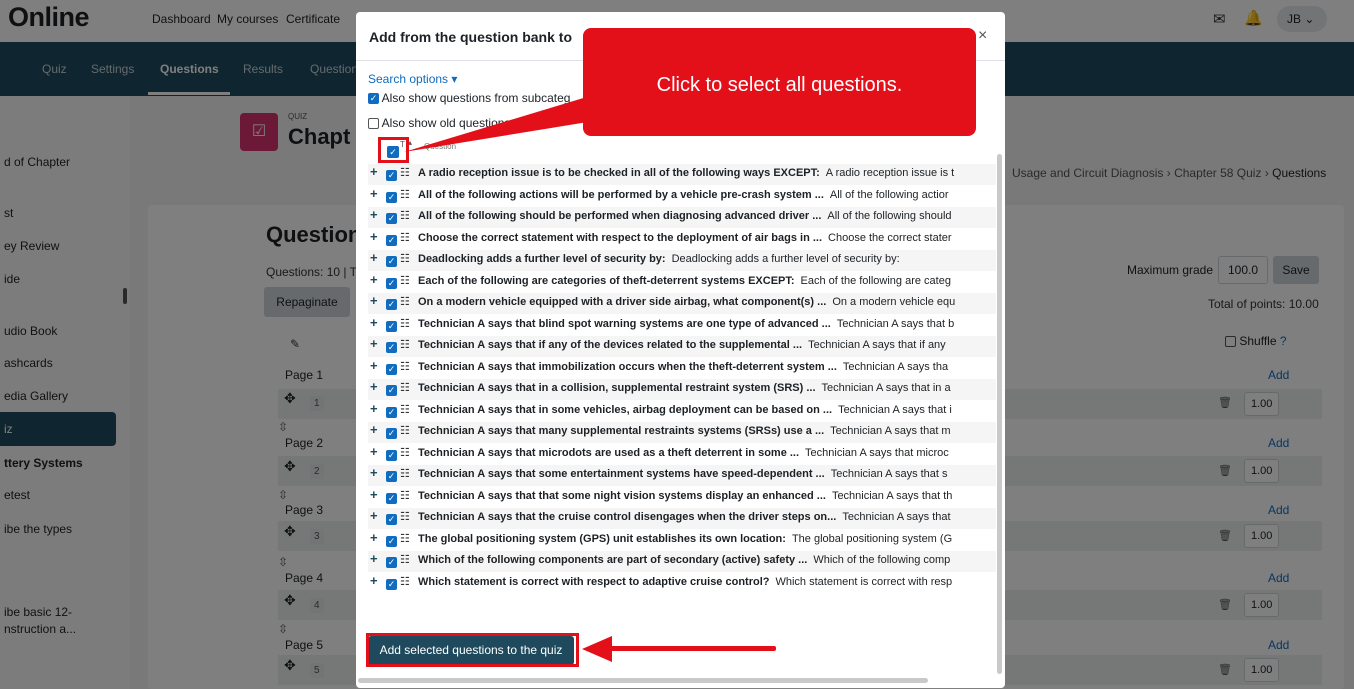 The width and height of the screenshot is (1354, 689). Describe the element at coordinates (373, 124) in the screenshot. I see `old-questions-checkbox` at that location.